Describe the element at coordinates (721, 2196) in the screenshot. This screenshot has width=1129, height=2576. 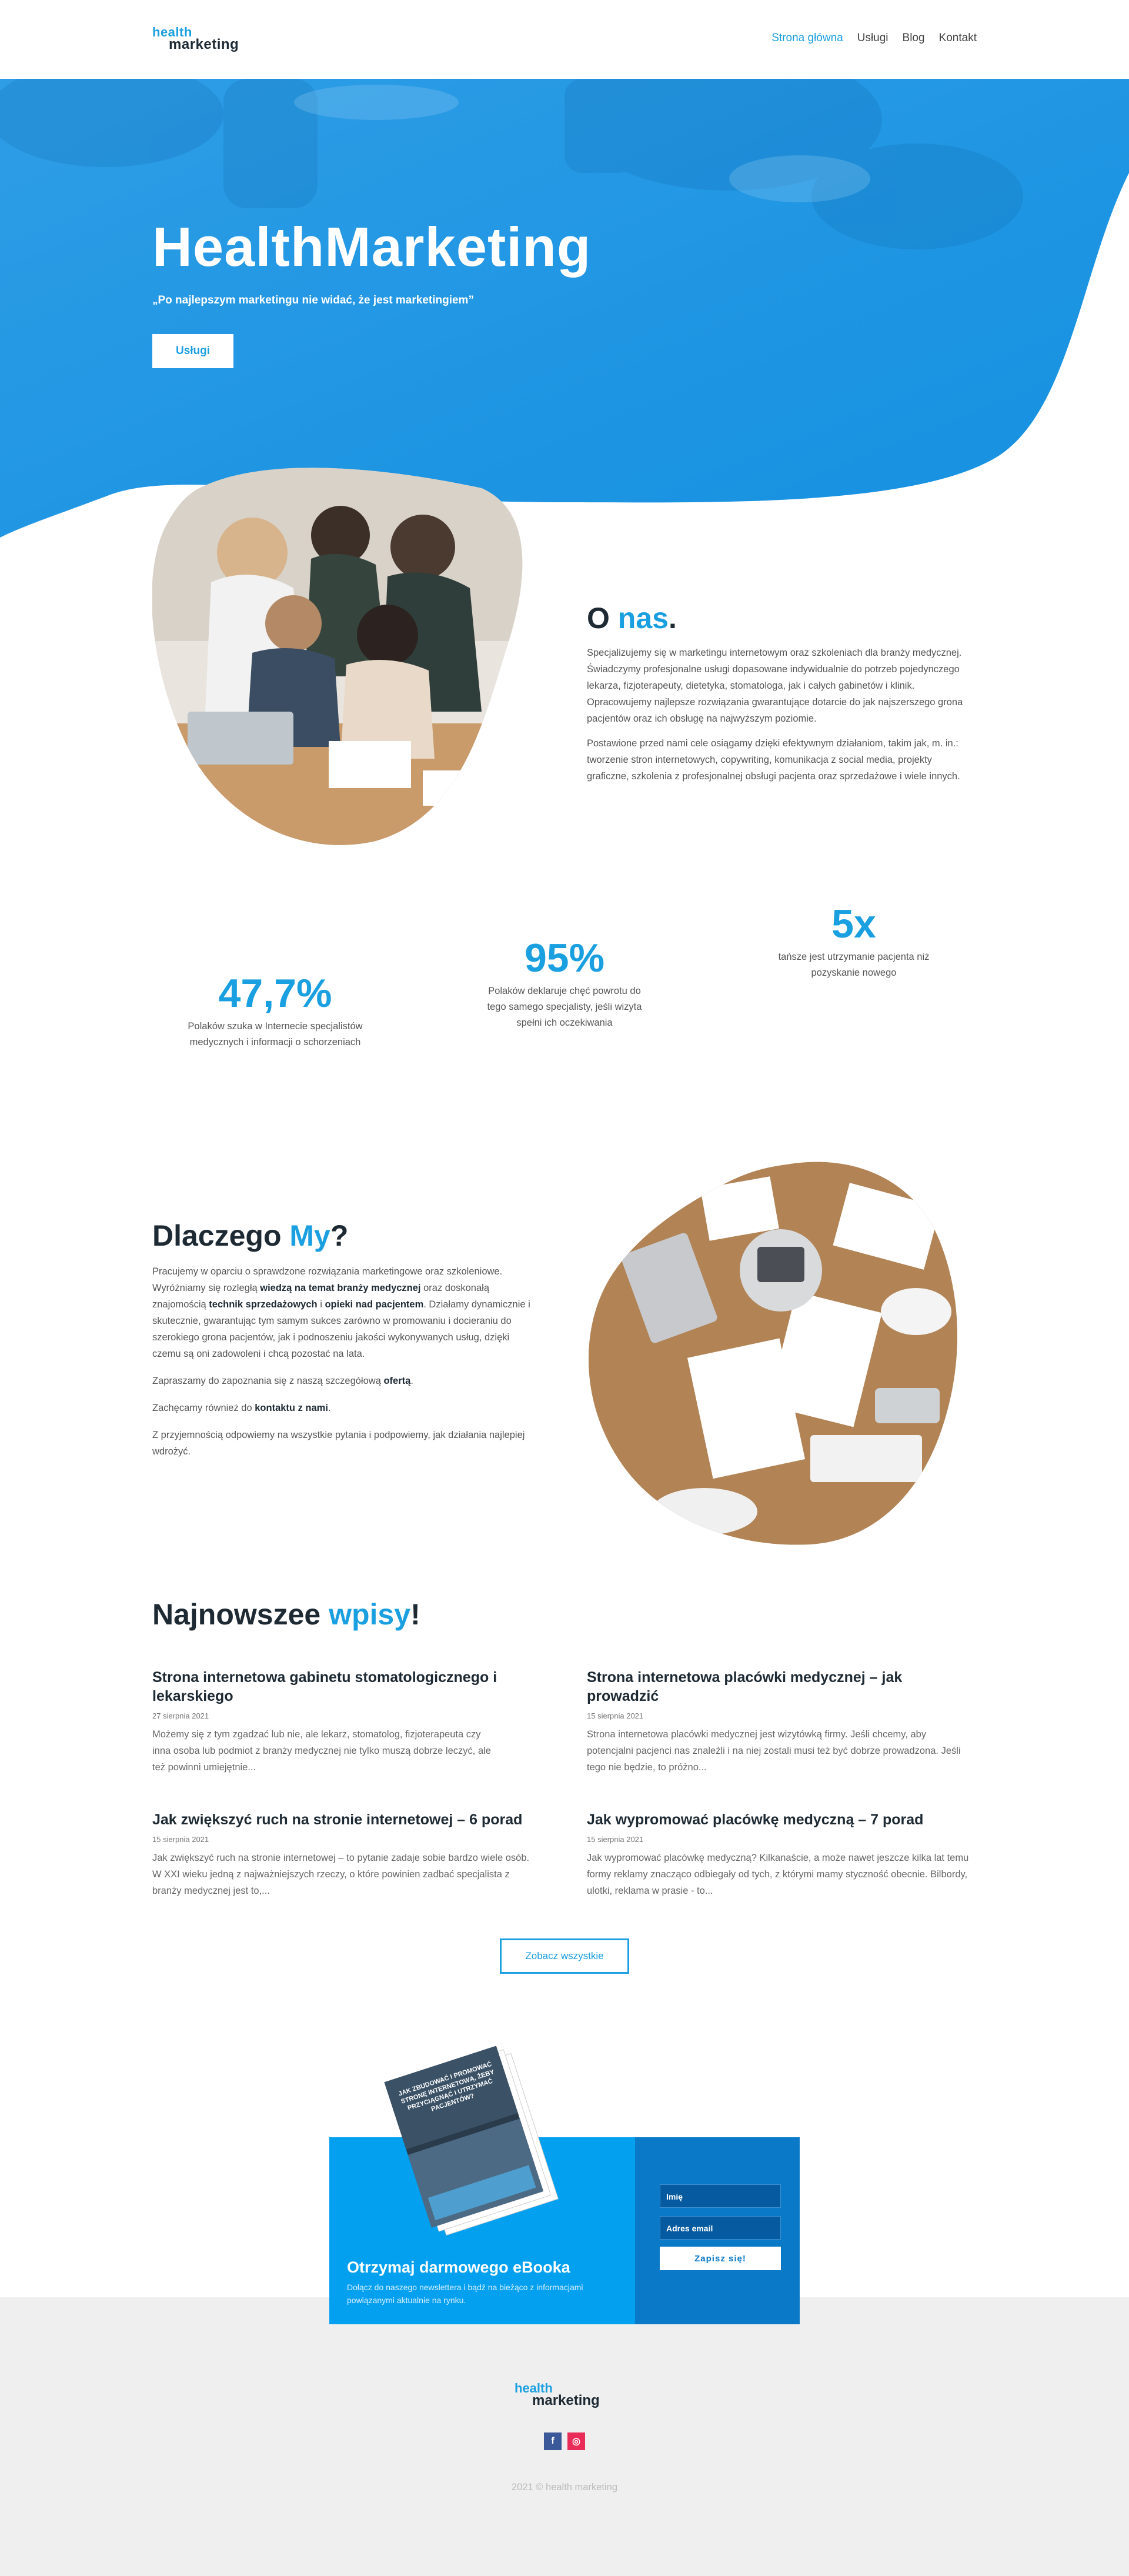
I see `name-field: Imię` at that location.